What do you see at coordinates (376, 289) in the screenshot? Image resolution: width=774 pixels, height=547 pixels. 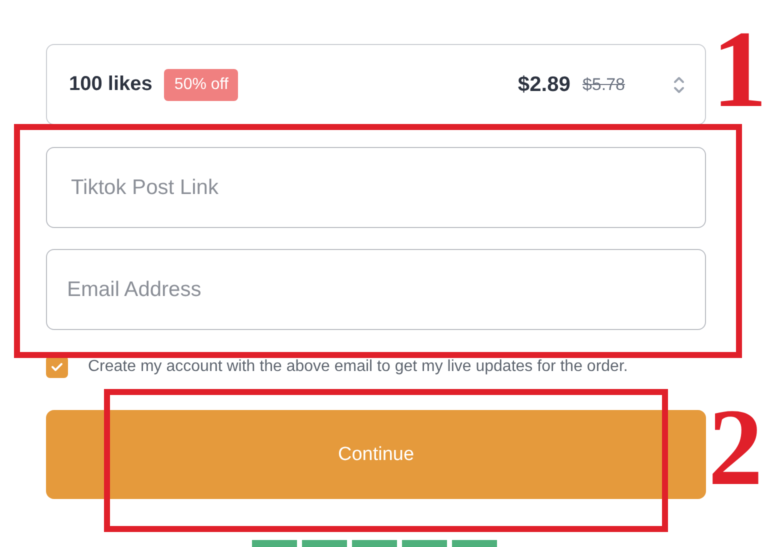 I see `input-field: Email Address` at bounding box center [376, 289].